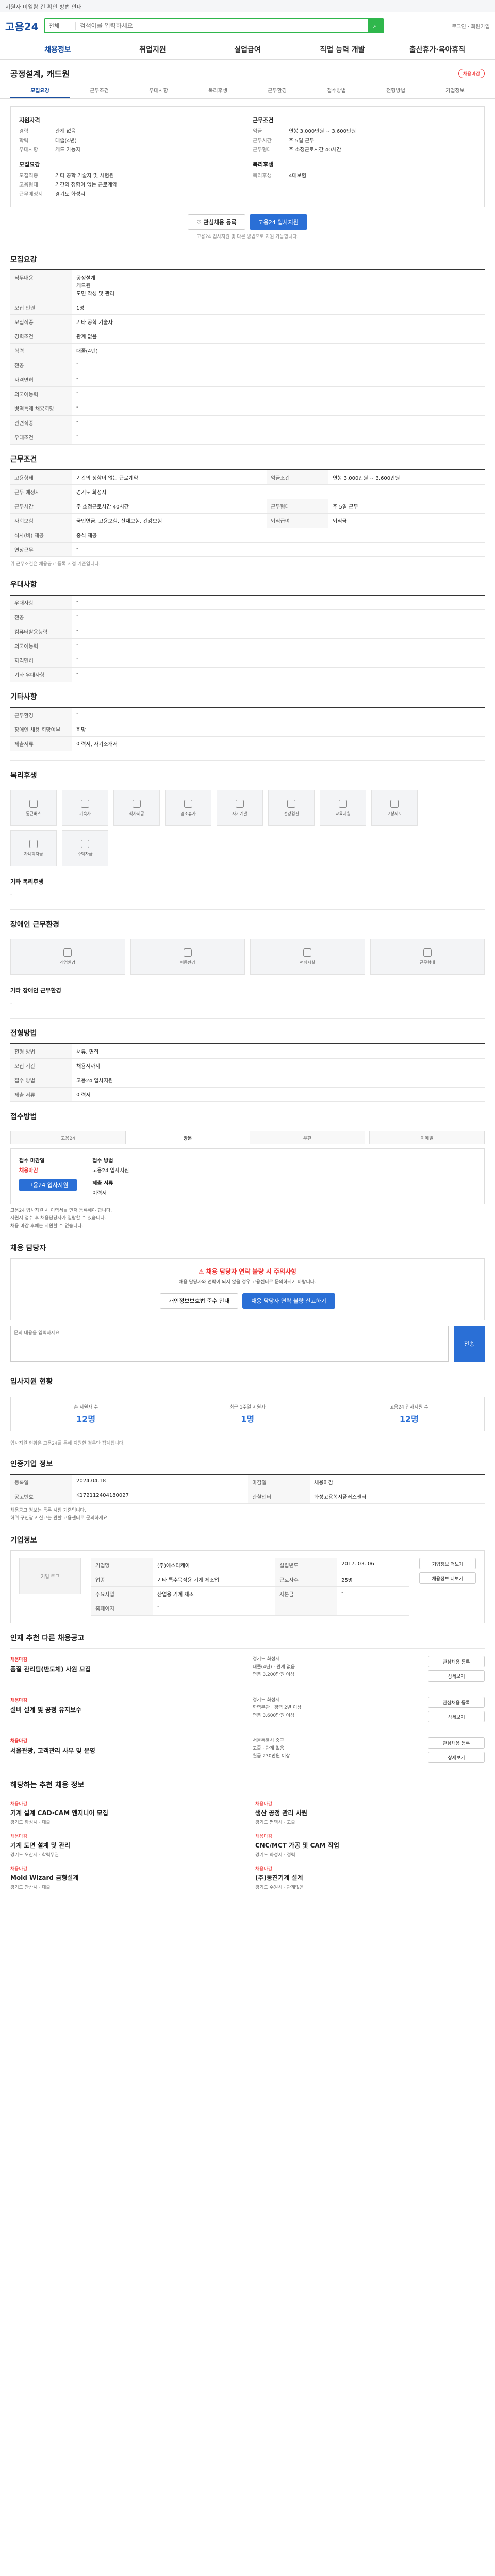  Describe the element at coordinates (330, 1669) in the screenshot. I see `rec-meta: 경기도 화성시 대졸(4년) · 관계 없음 연봉 3,200만원 이상` at that location.